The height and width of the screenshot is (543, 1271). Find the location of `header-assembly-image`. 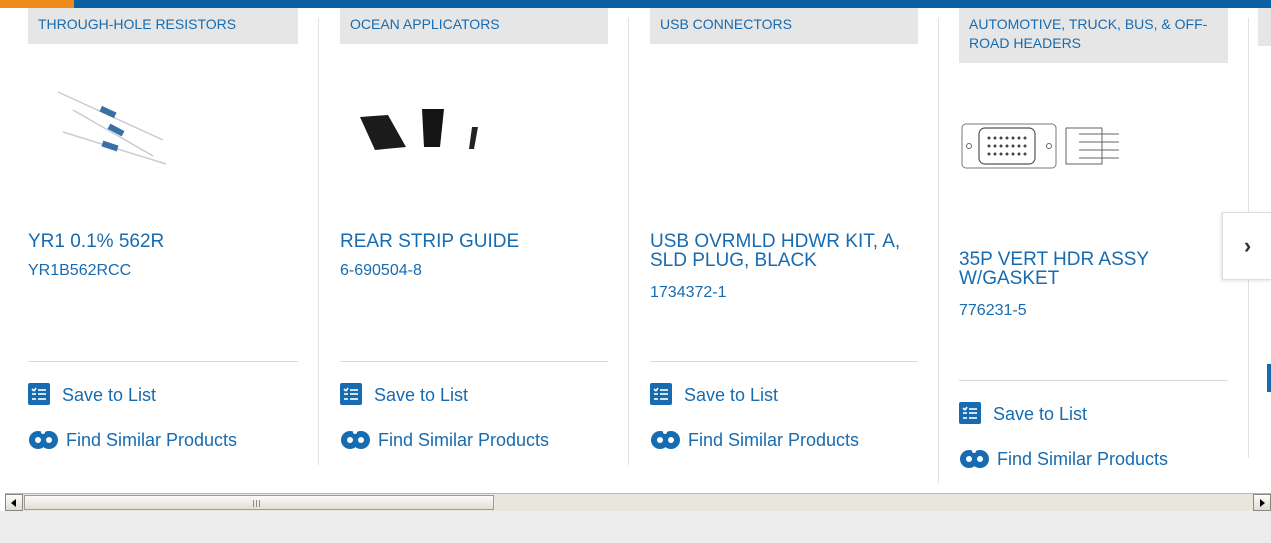

header-assembly-image is located at coordinates (1040, 146).